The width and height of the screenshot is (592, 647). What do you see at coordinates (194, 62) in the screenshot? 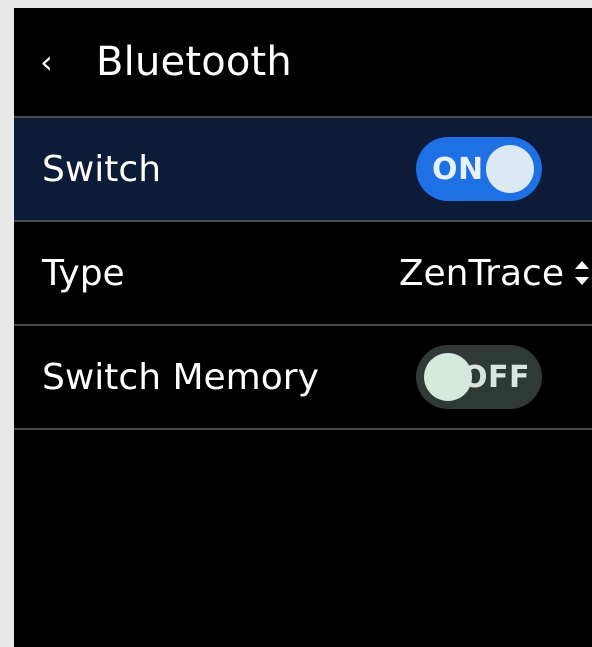
I see `page-title: Bluetooth` at bounding box center [194, 62].